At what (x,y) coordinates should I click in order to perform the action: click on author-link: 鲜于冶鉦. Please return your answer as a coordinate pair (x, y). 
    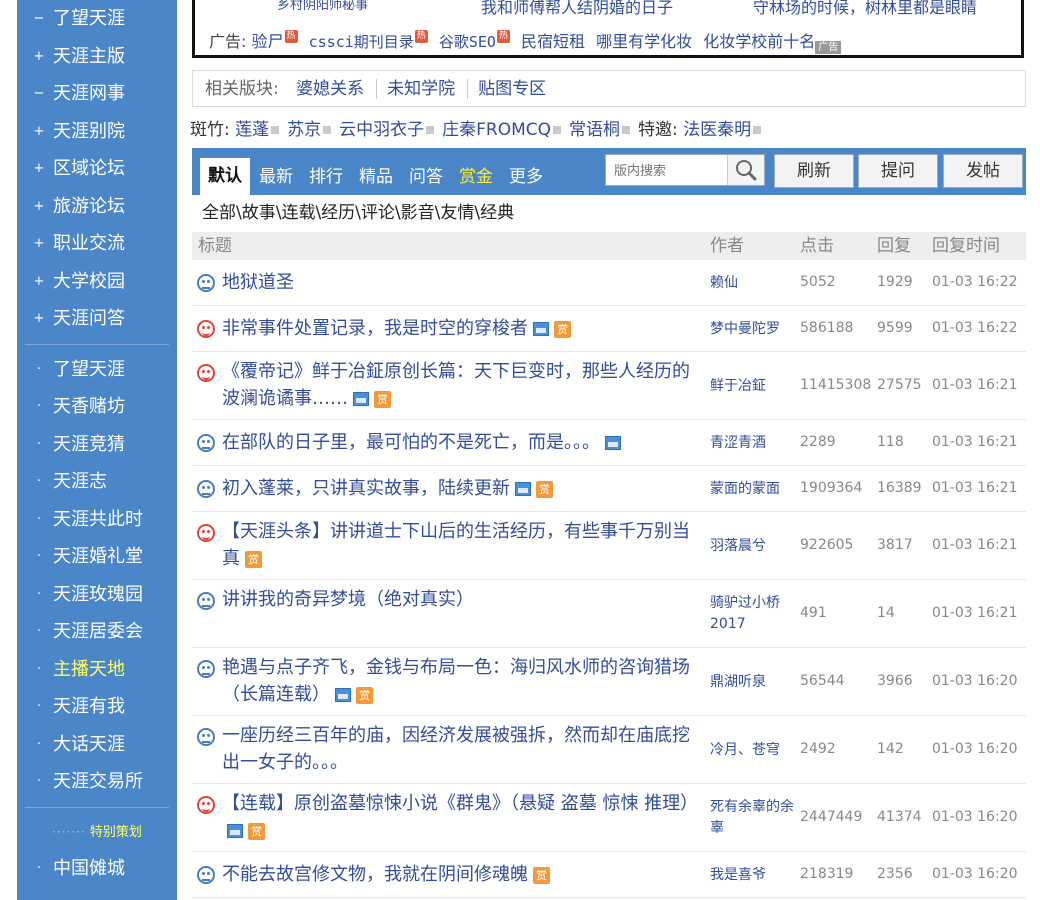
    Looking at the image, I should click on (753, 386).